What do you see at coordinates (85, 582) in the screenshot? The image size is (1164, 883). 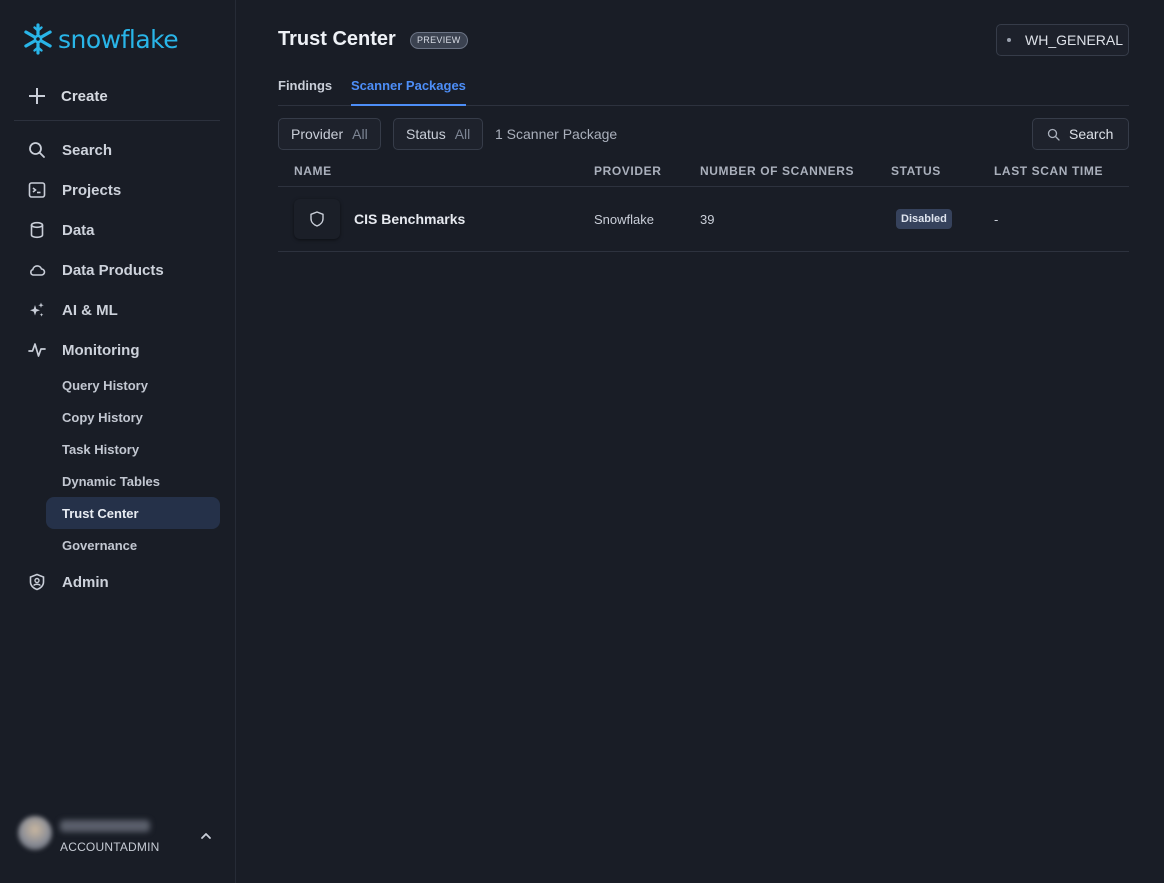 I see `sidebar-item-label: Admin` at bounding box center [85, 582].